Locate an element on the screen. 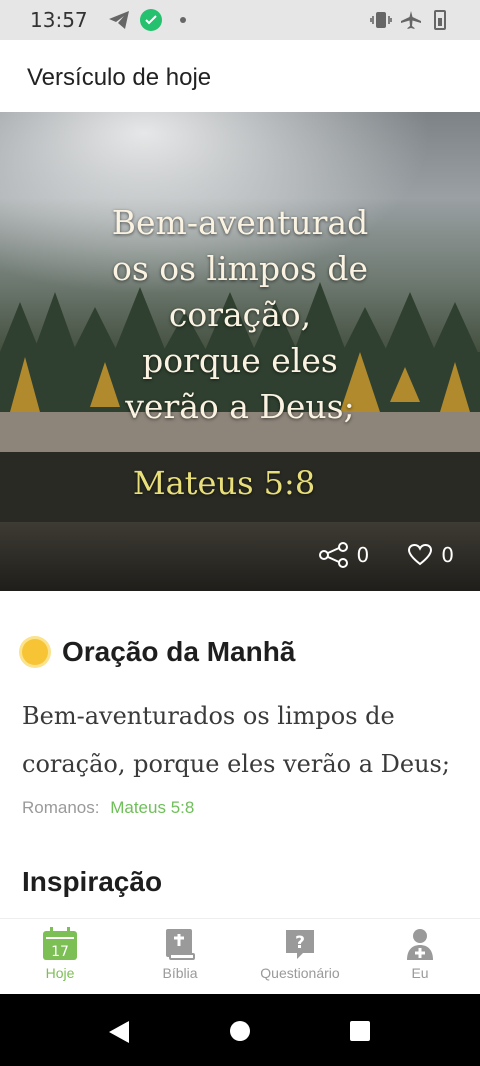 The height and width of the screenshot is (1066, 480). inspiration-title: Inspiração is located at coordinates (92, 881).